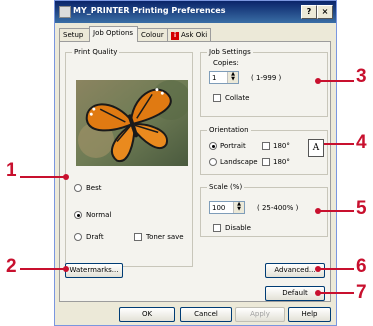 The height and width of the screenshot is (326, 373). I want to click on callout-6-dot, so click(318, 269).